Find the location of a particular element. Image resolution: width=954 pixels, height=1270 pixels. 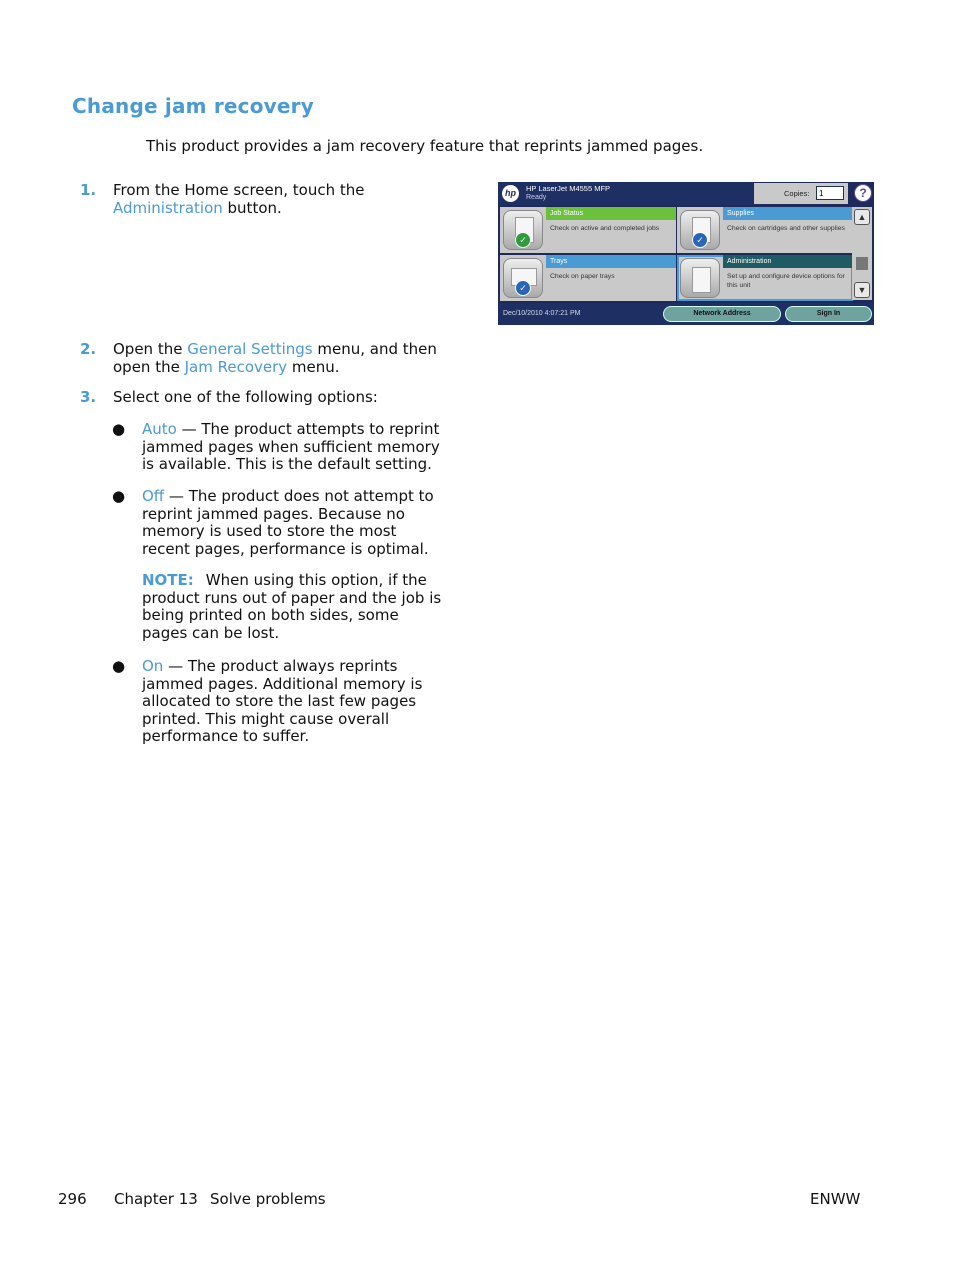

option-name: Auto is located at coordinates (159, 429).